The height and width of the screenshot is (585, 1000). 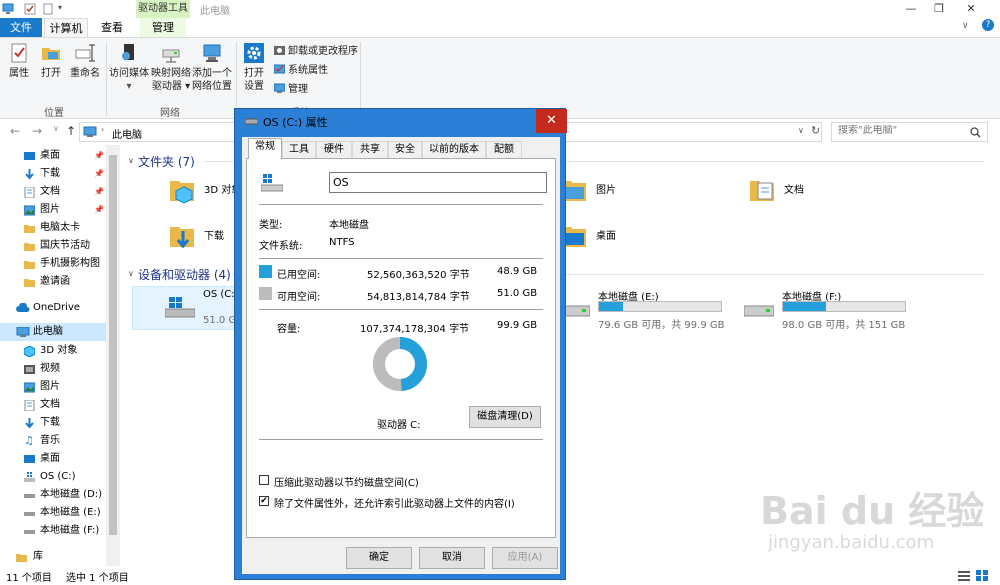 I want to click on compress-drive-label: 压缩此驱动器以节约磁盘空间(C), so click(x=346, y=481).